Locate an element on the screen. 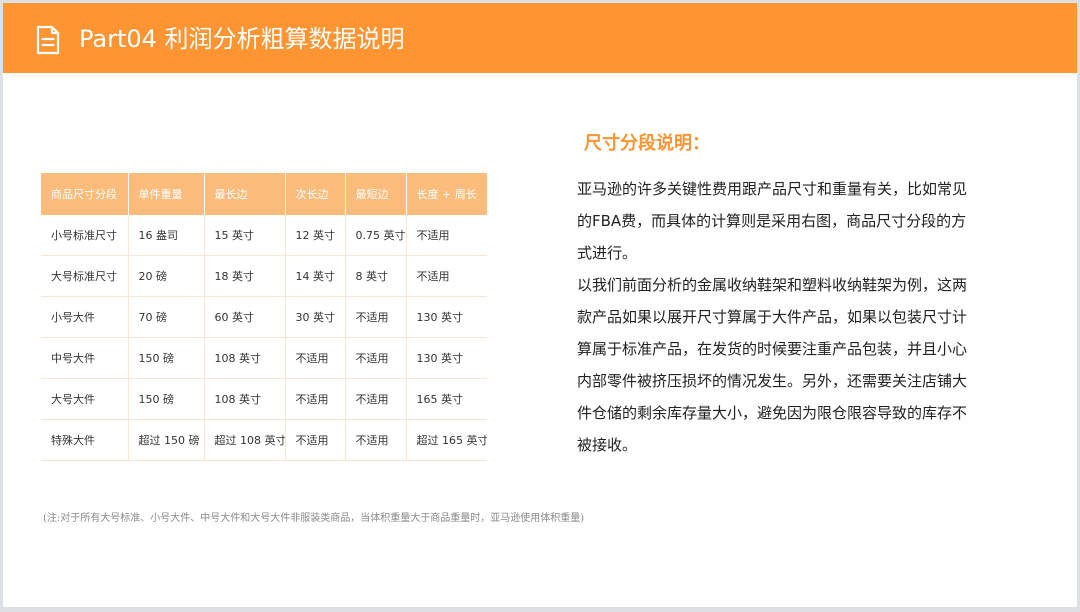 This screenshot has height=612, width=1080. table-cell: 14 英寸 is located at coordinates (315, 276).